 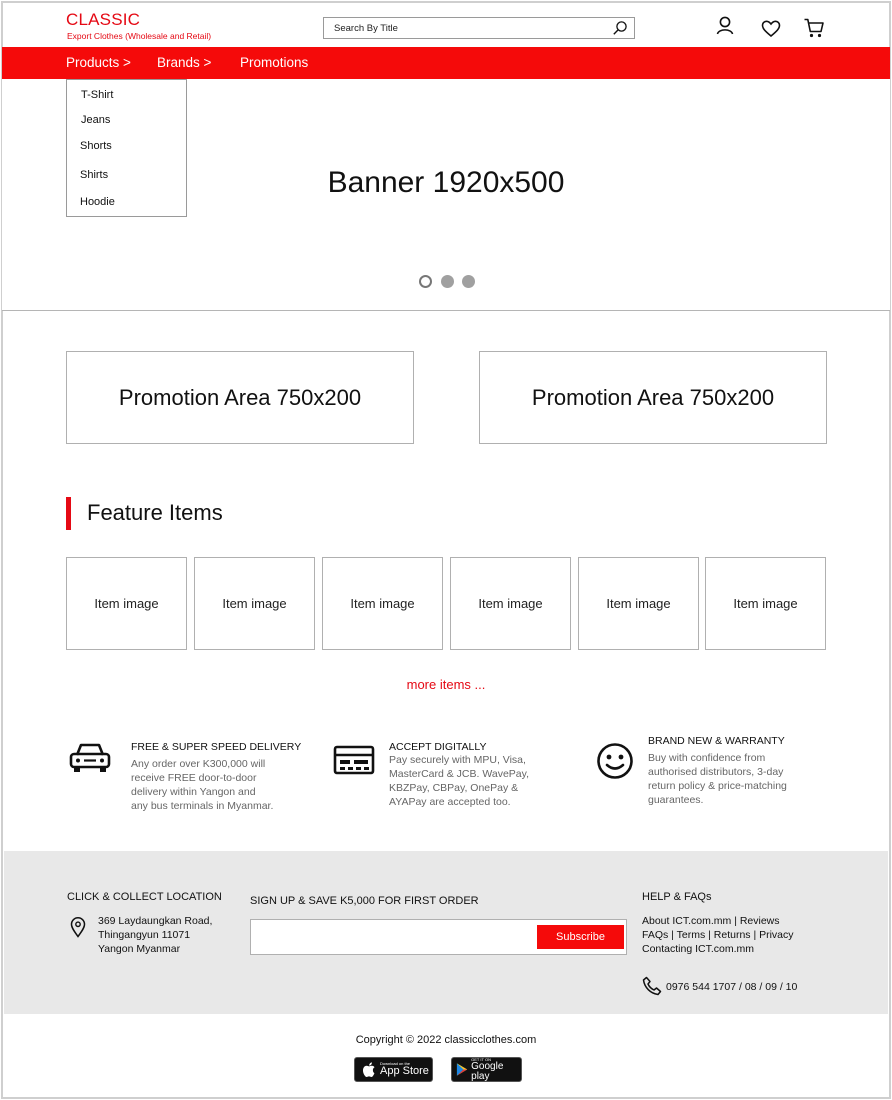 I want to click on main-nav: Products > Brands > Promotions, so click(x=446, y=63).